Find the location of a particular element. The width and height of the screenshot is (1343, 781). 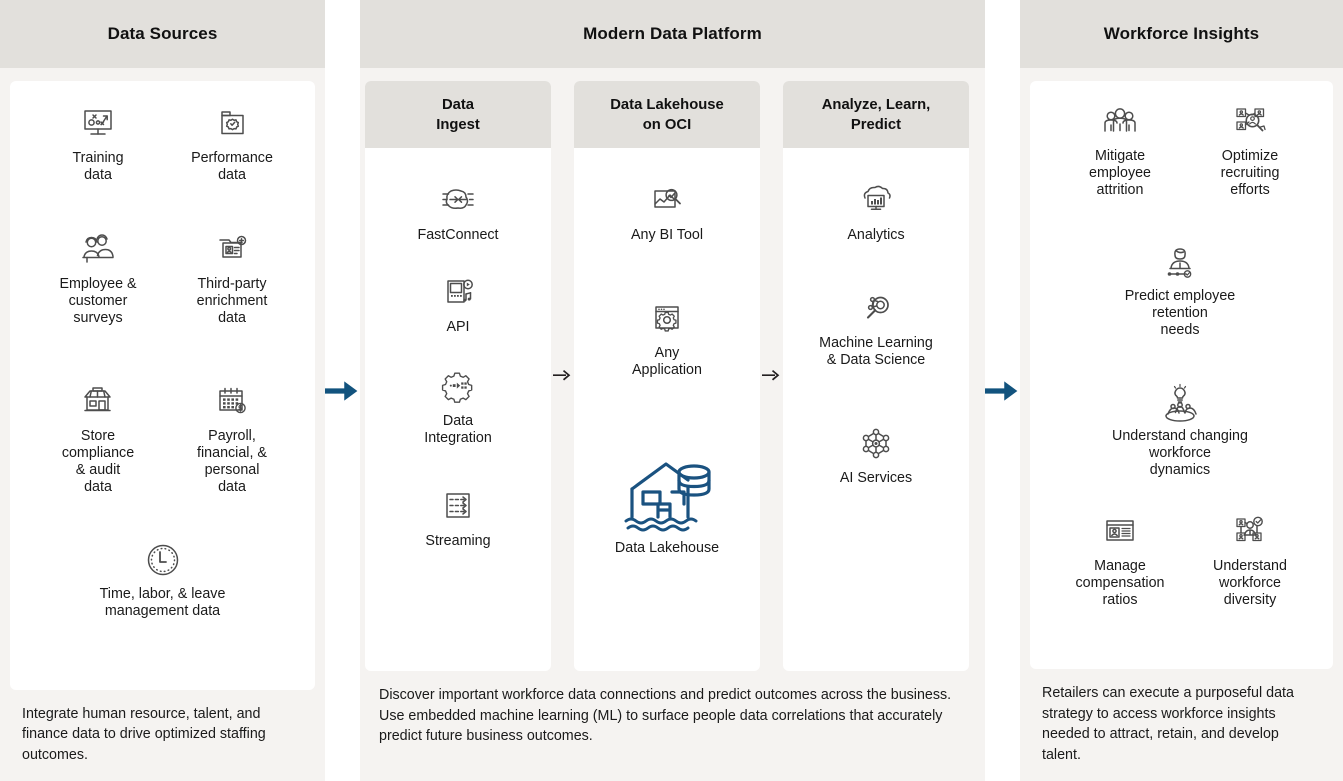

list-item-label: Time, labor, & leave management data is located at coordinates (162, 602).